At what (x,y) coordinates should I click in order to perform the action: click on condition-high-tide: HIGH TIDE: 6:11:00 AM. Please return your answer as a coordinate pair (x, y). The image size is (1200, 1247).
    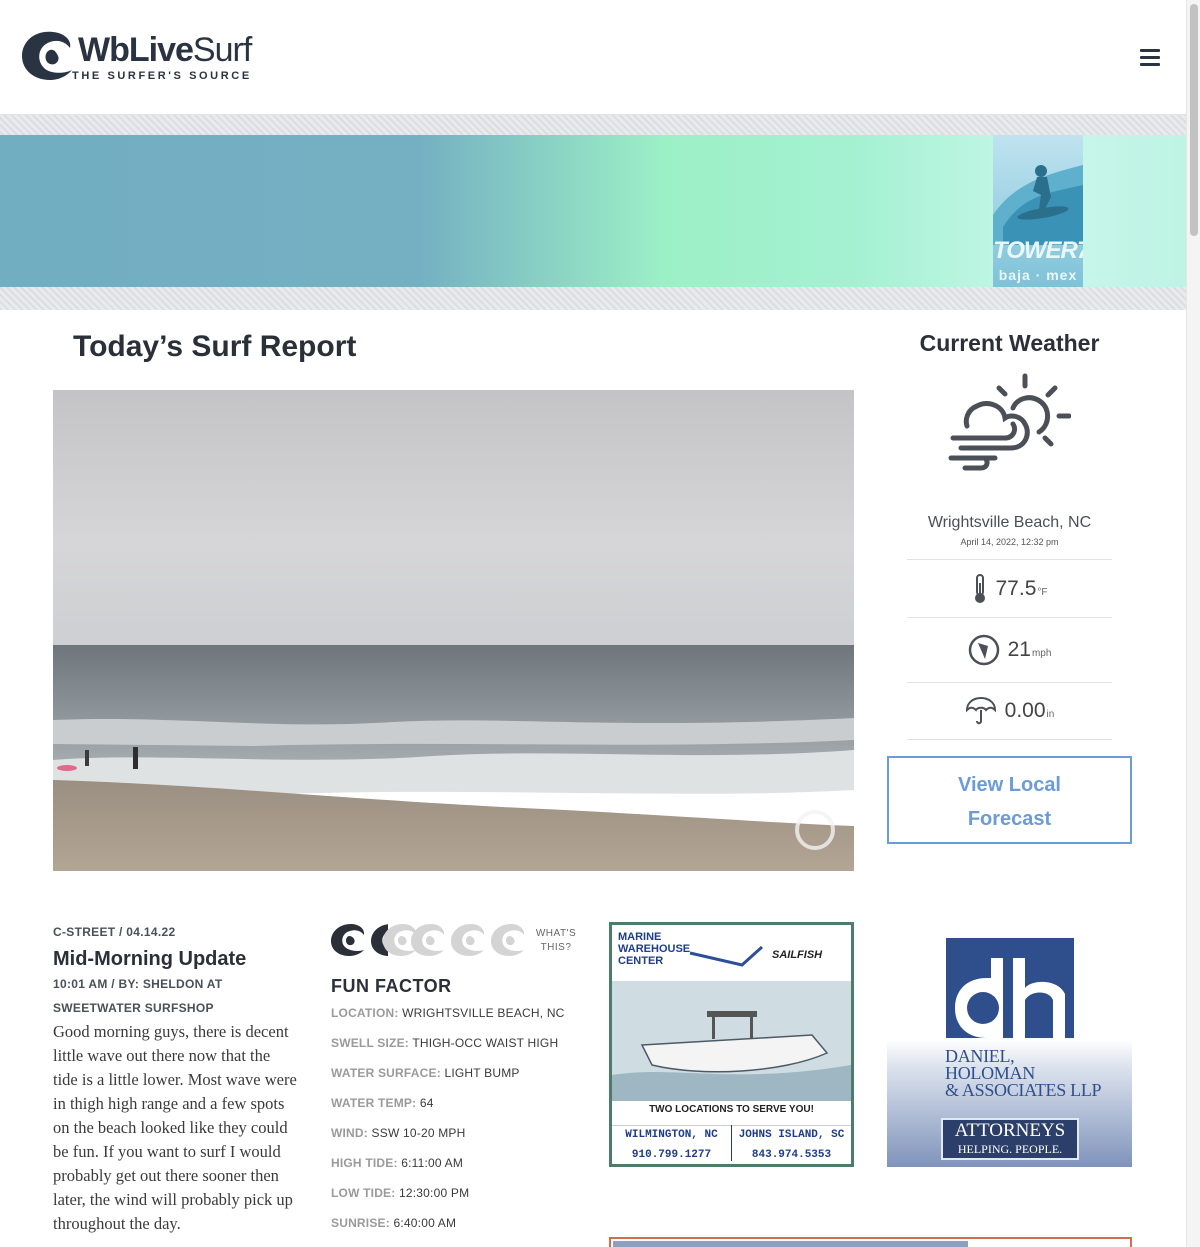
    Looking at the image, I should click on (397, 1163).